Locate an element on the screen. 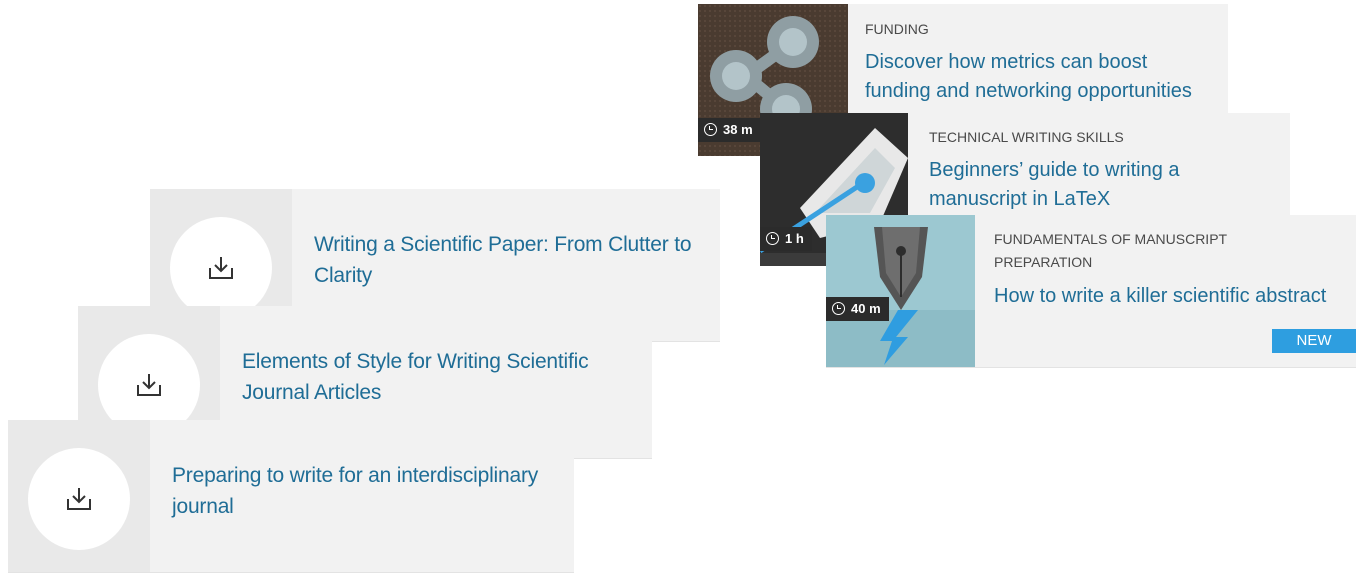  fountain-pen-illustration is located at coordinates (900, 297).